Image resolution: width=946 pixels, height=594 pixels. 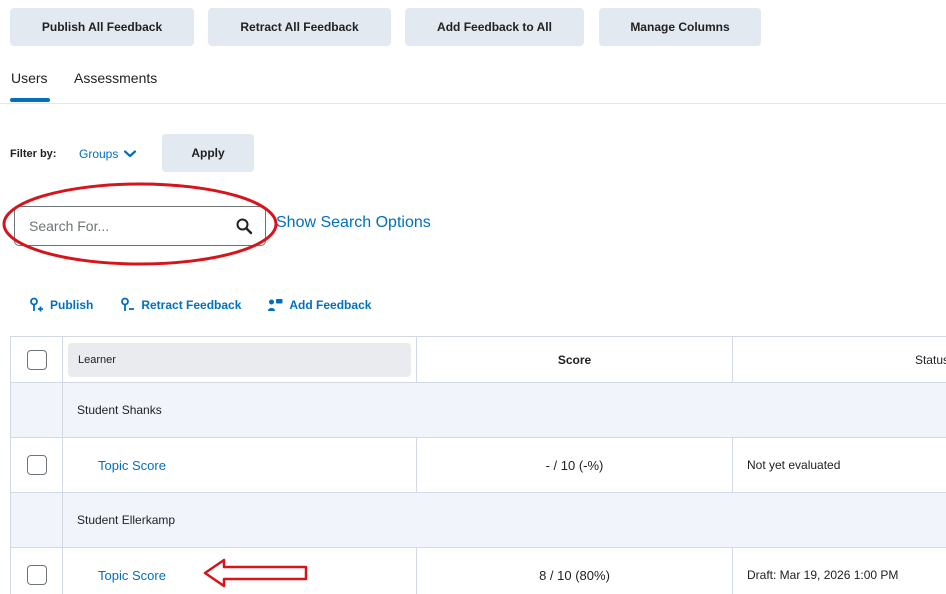 I want to click on add-feedback-label: Add Feedback, so click(x=330, y=305).